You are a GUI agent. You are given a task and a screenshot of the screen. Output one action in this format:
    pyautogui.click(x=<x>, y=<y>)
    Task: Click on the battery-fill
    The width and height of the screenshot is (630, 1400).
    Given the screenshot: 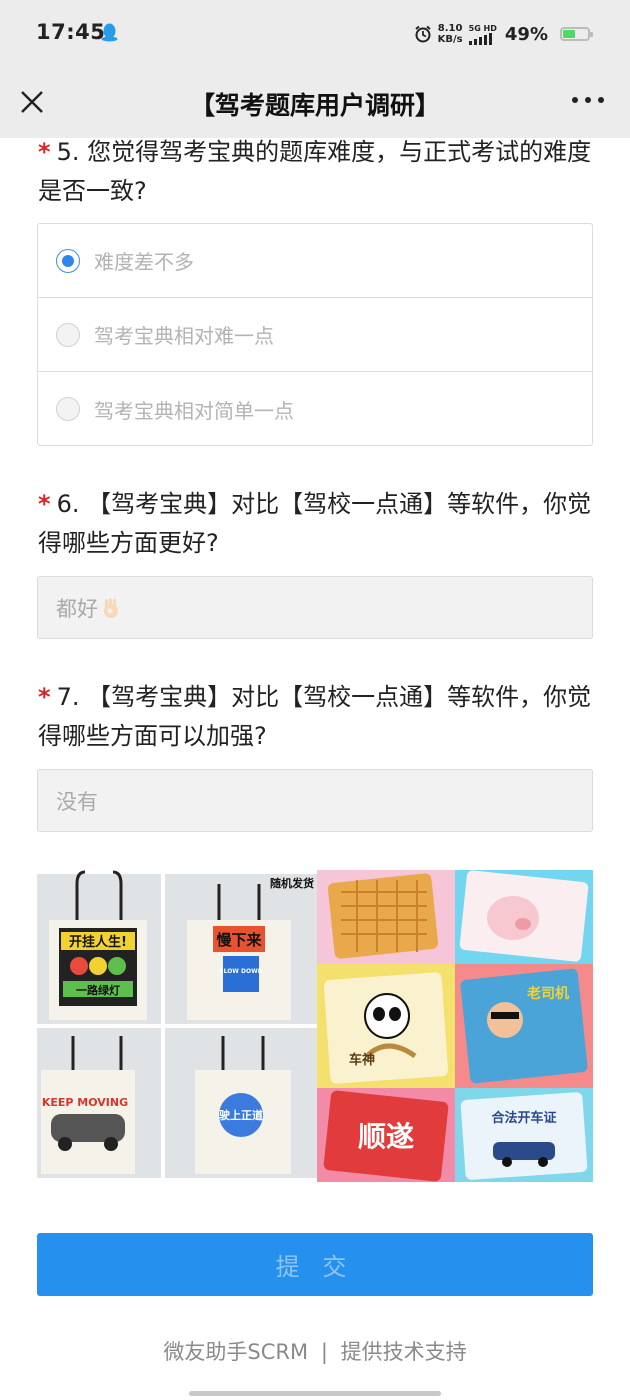 What is the action you would take?
    pyautogui.click(x=569, y=34)
    